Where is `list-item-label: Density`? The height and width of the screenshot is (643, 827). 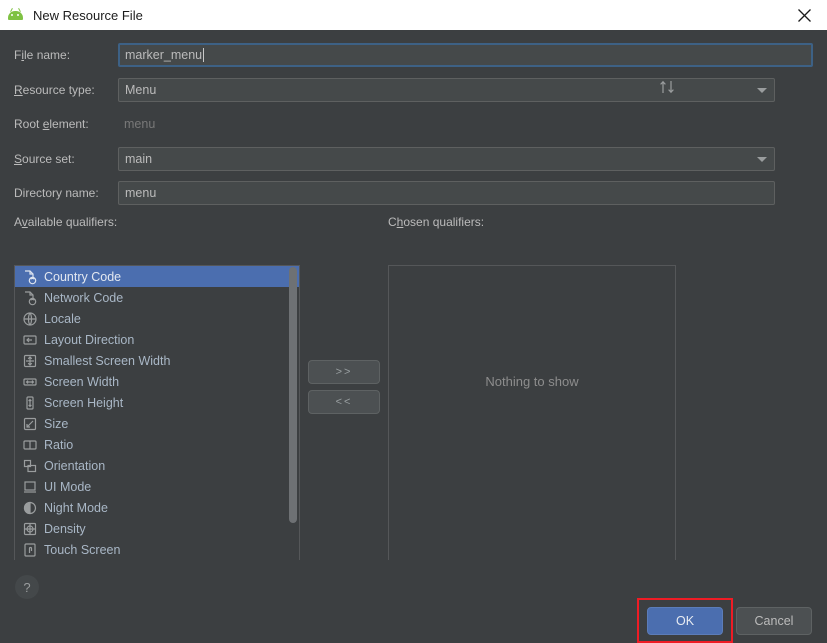 list-item-label: Density is located at coordinates (65, 528).